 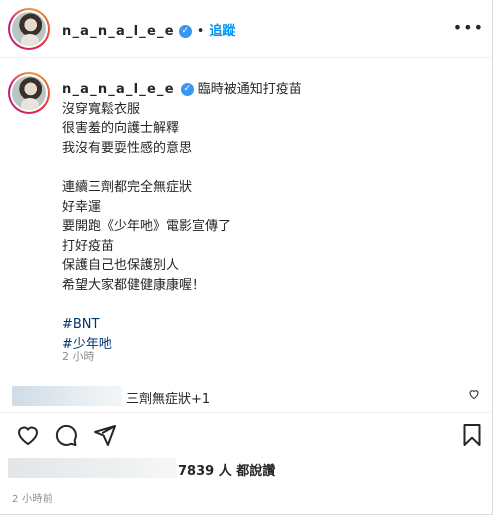 What do you see at coordinates (82, 207) in the screenshot?
I see `caption-line: 好幸運` at bounding box center [82, 207].